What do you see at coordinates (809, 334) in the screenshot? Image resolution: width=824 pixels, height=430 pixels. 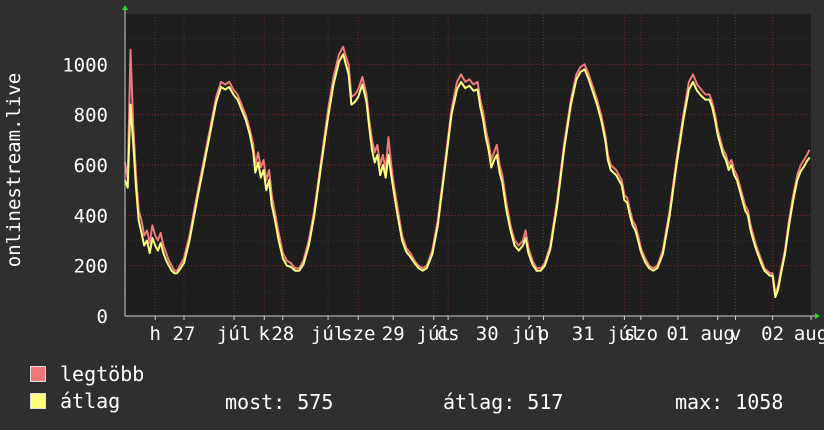 I see `x-tick-label: aug` at bounding box center [809, 334].